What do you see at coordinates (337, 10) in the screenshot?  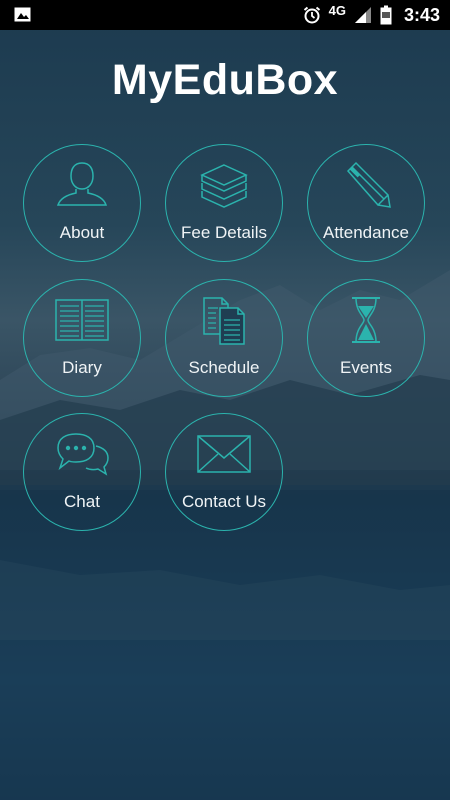 I see `network-type-label: 4G` at bounding box center [337, 10].